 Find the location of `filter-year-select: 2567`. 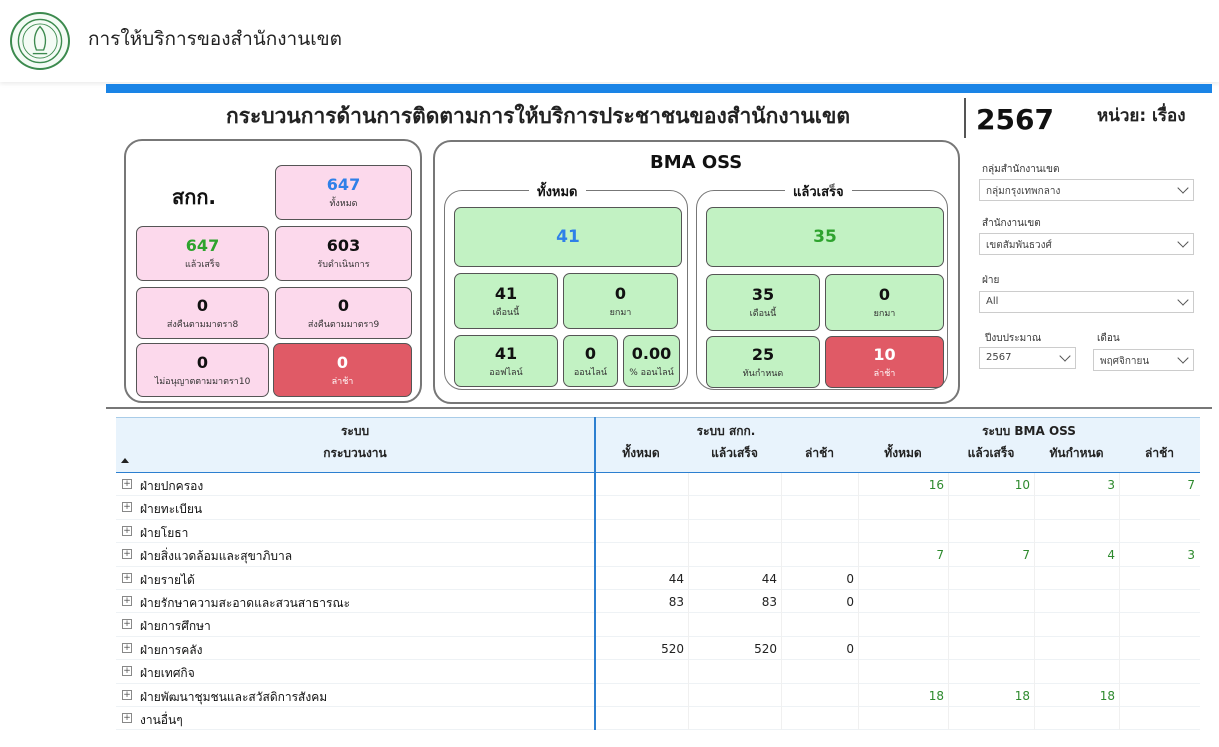

filter-year-select: 2567 is located at coordinates (1027, 358).